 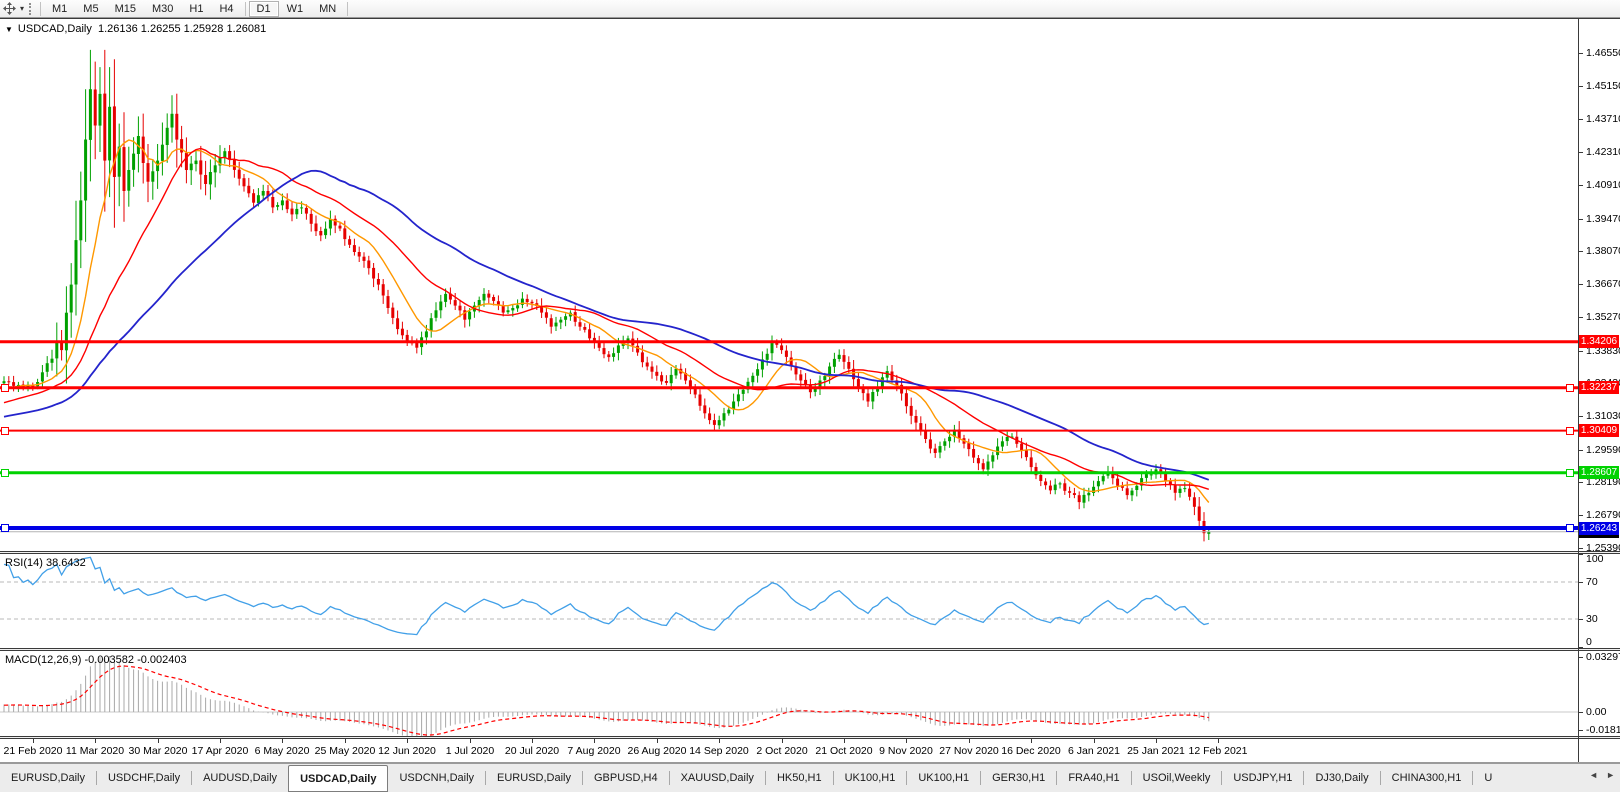 I want to click on timeframe-button-d1: D1, so click(x=263, y=8).